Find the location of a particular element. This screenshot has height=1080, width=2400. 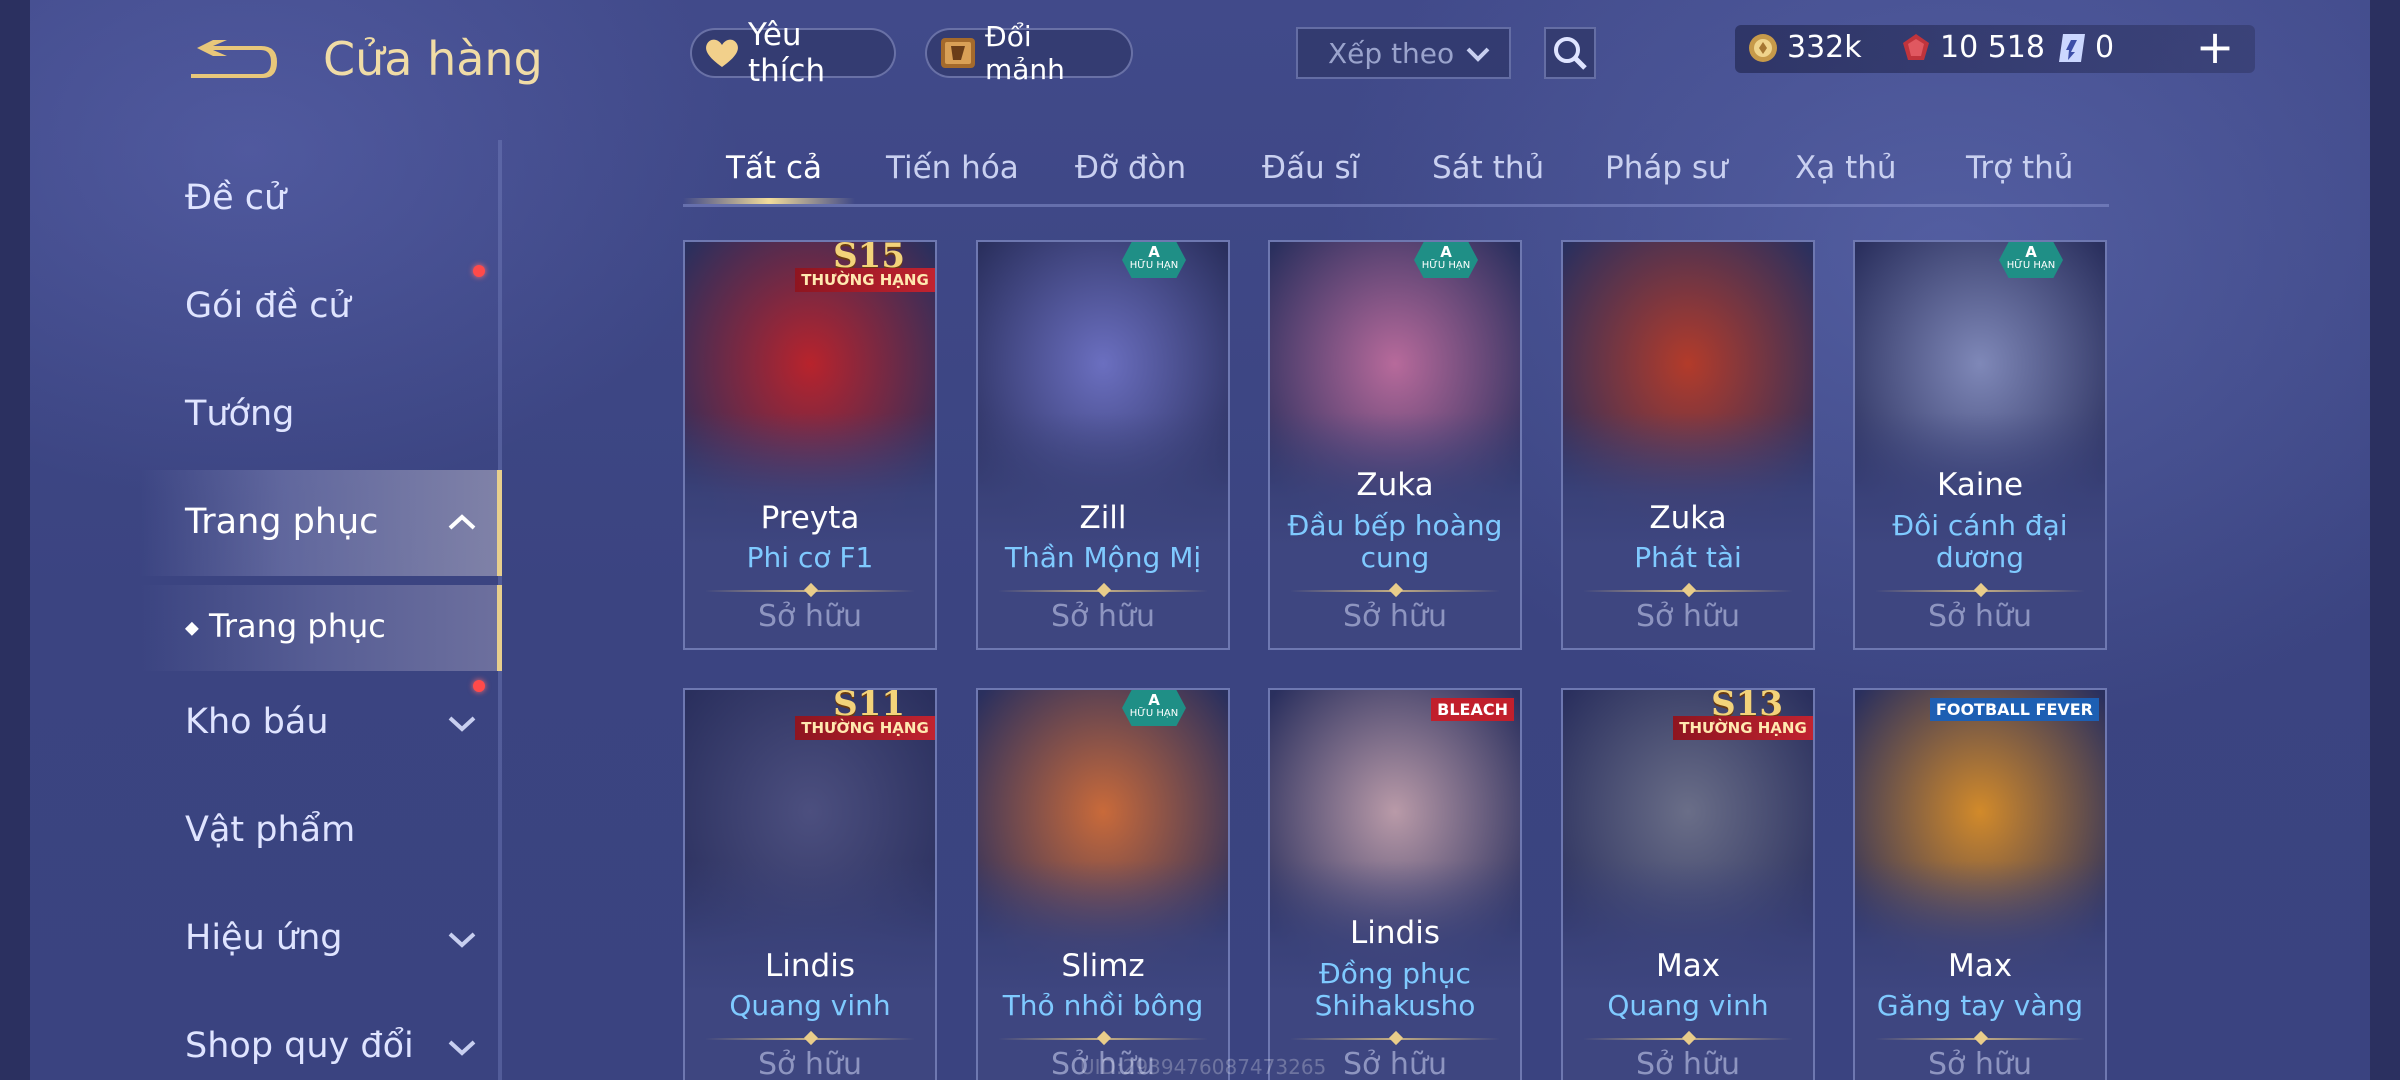

skin-card: BLEACH Lindis Đồng phục Shihakusho Sở hữu is located at coordinates (1395, 884).